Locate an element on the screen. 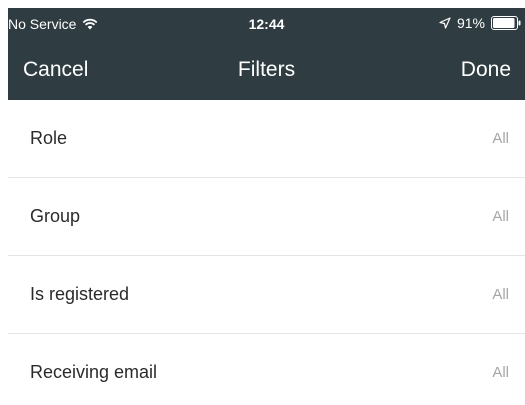 The height and width of the screenshot is (405, 525). status-right: 91% is located at coordinates (480, 23).